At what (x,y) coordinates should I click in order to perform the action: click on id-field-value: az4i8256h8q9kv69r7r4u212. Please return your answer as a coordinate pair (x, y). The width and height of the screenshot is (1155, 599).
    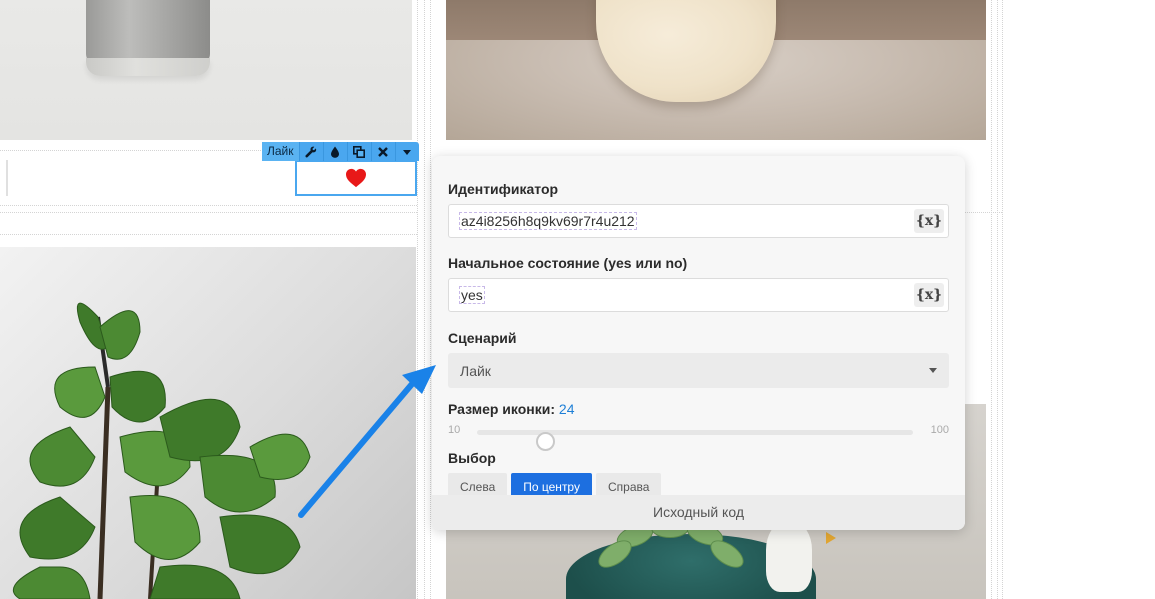
    Looking at the image, I should click on (548, 221).